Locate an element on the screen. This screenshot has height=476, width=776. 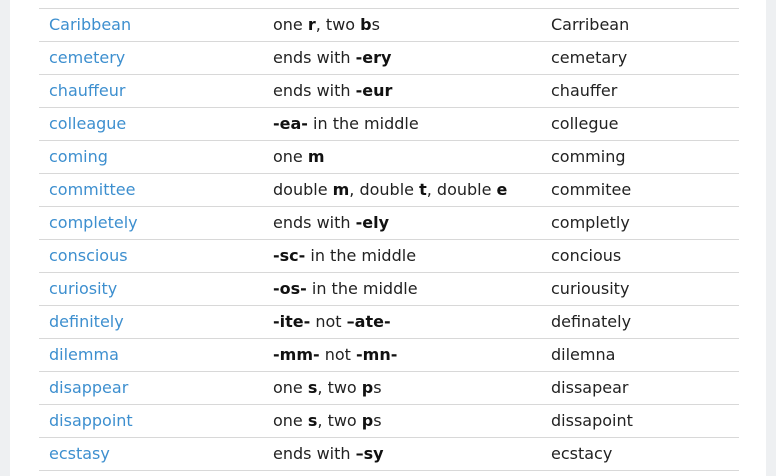
word-link: curiosity is located at coordinates (83, 288).